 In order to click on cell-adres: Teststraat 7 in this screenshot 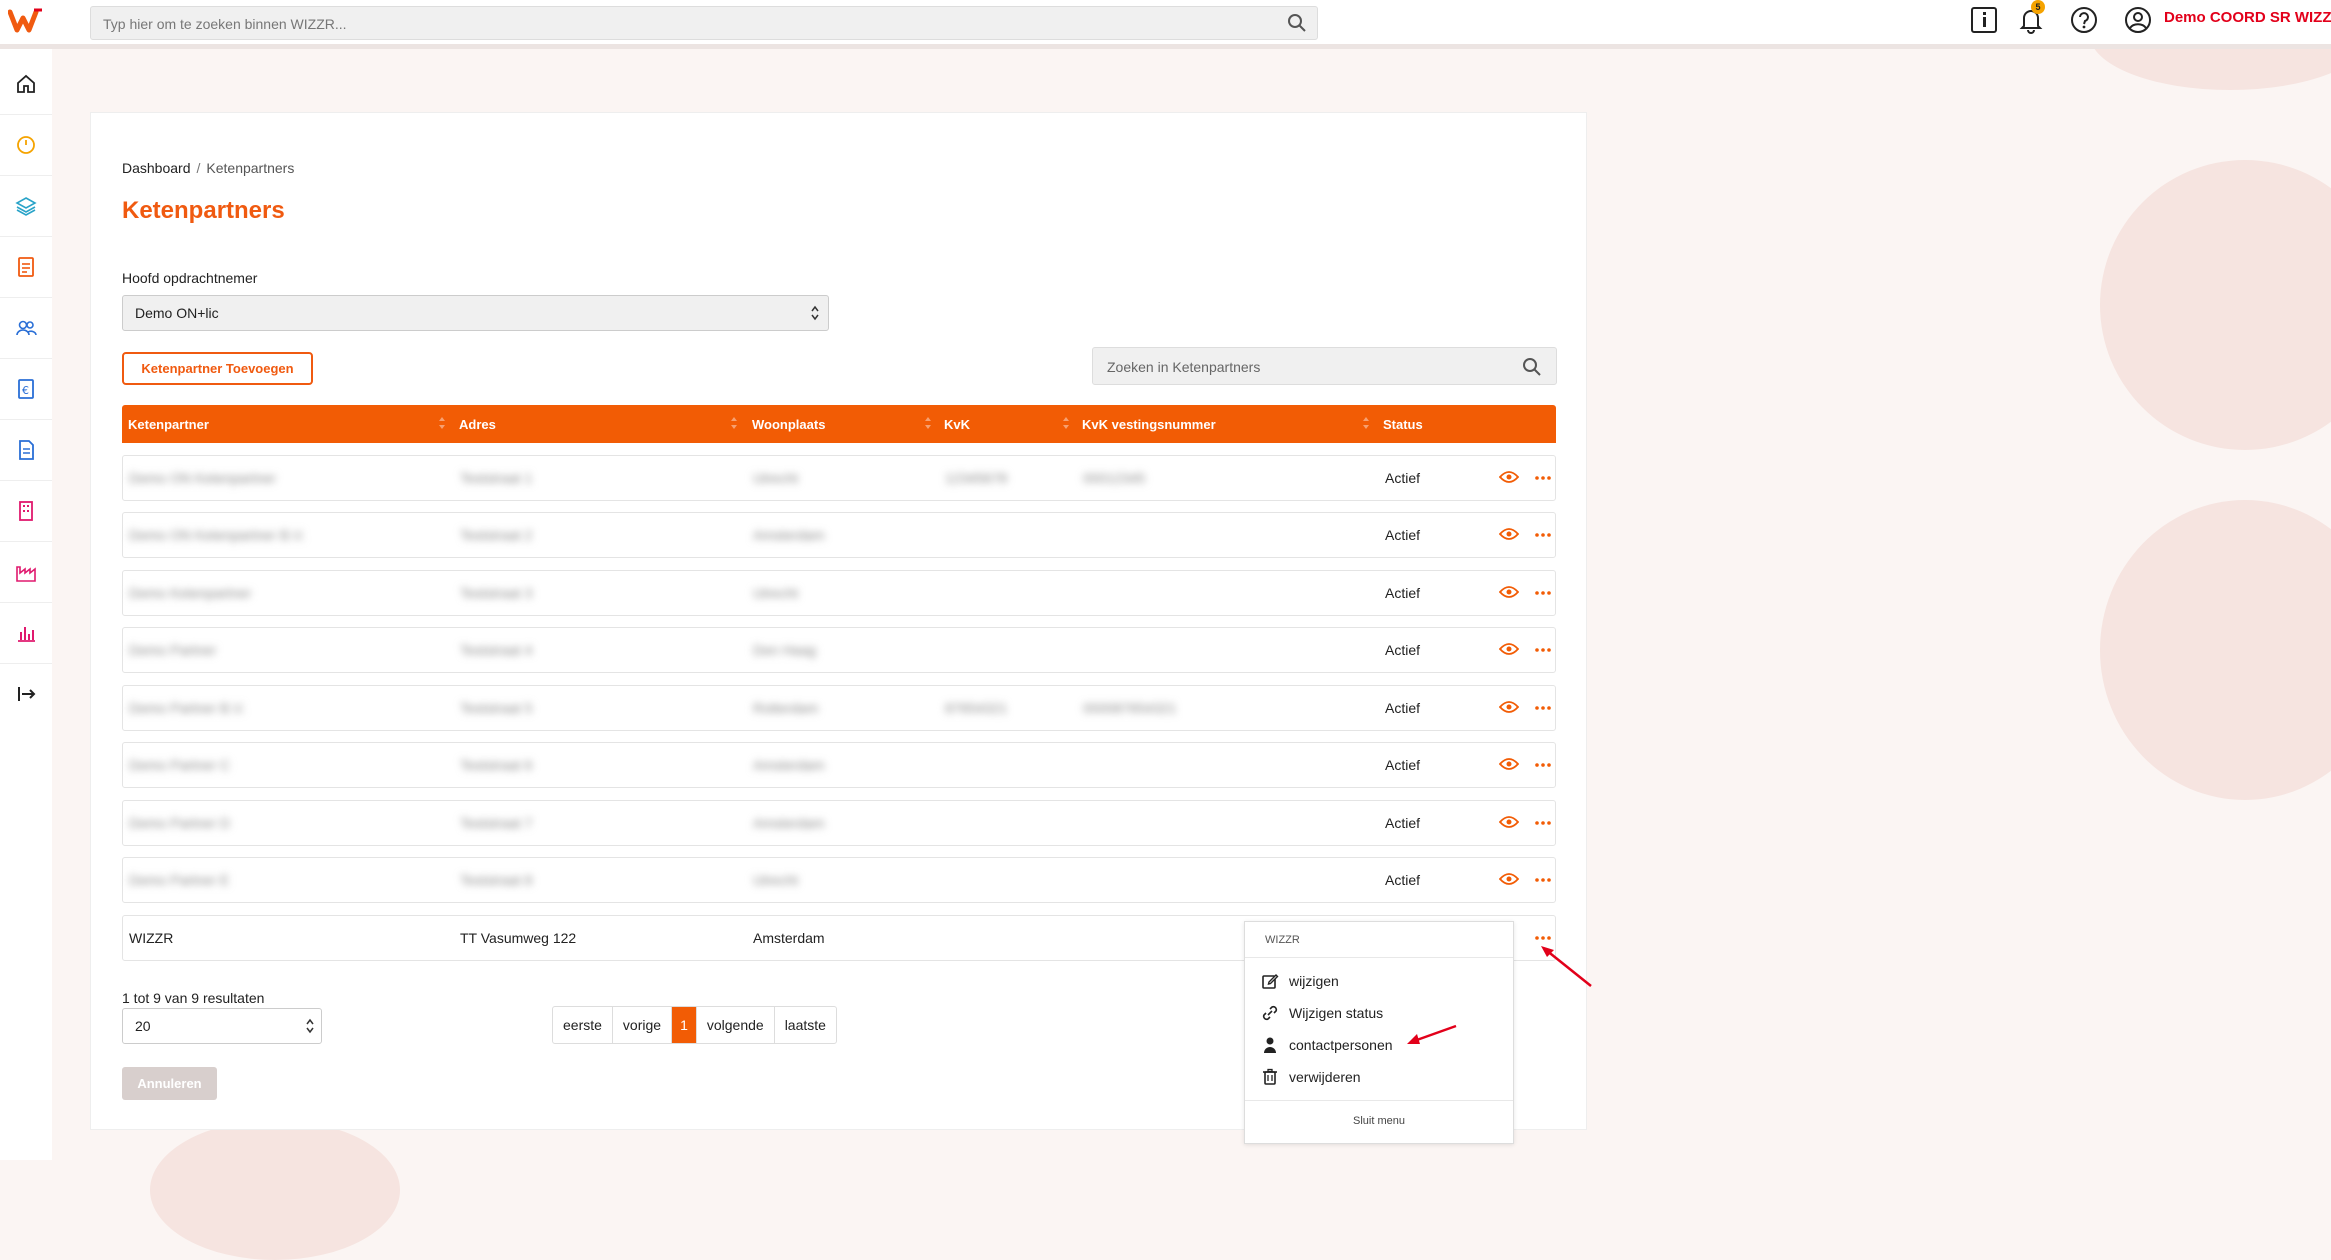, I will do `click(496, 823)`.